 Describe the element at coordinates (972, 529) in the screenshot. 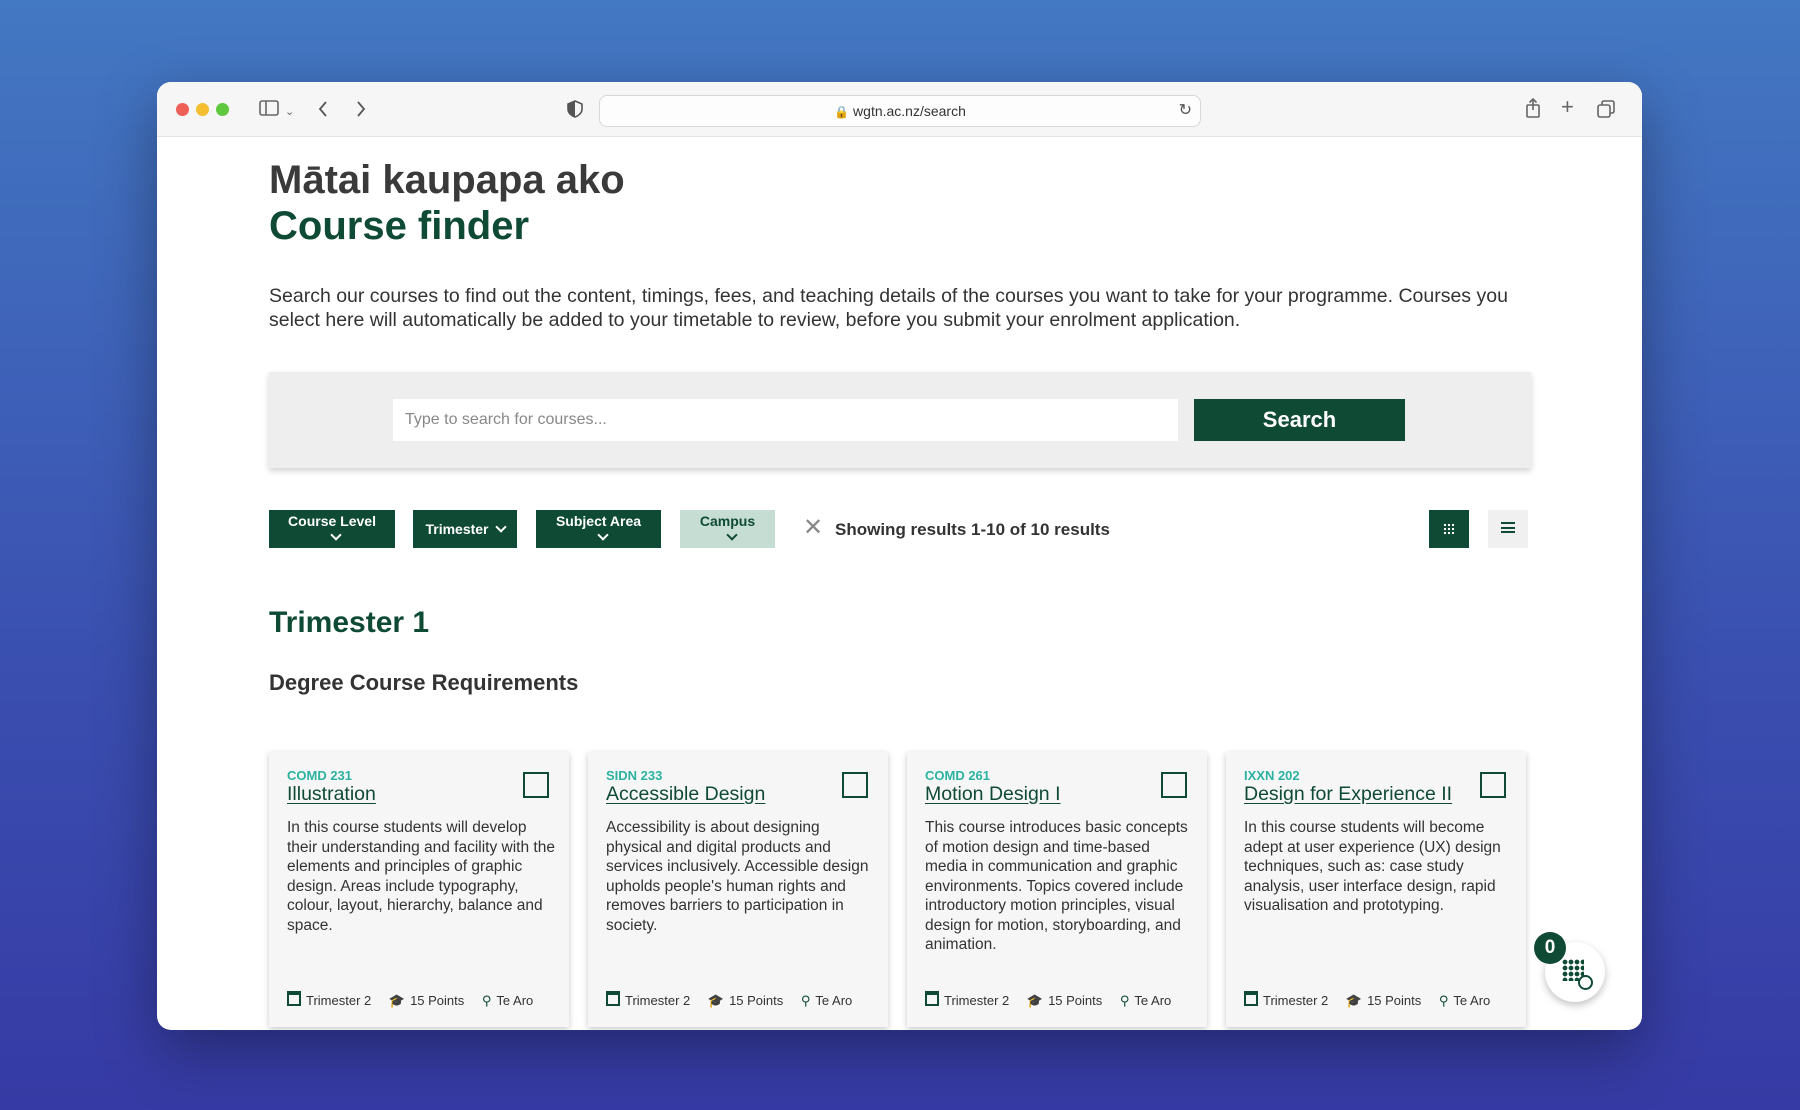

I see `results-count: Showing results 1-10 of 10 results` at that location.